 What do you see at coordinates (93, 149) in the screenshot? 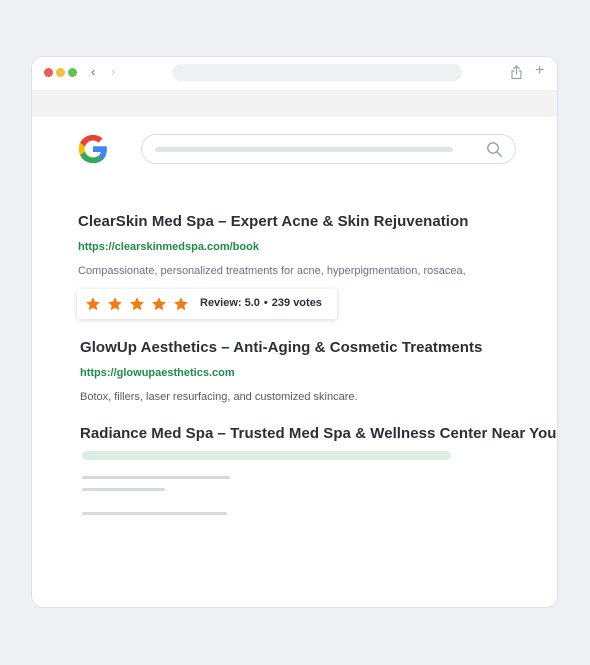
I see `google-logo` at bounding box center [93, 149].